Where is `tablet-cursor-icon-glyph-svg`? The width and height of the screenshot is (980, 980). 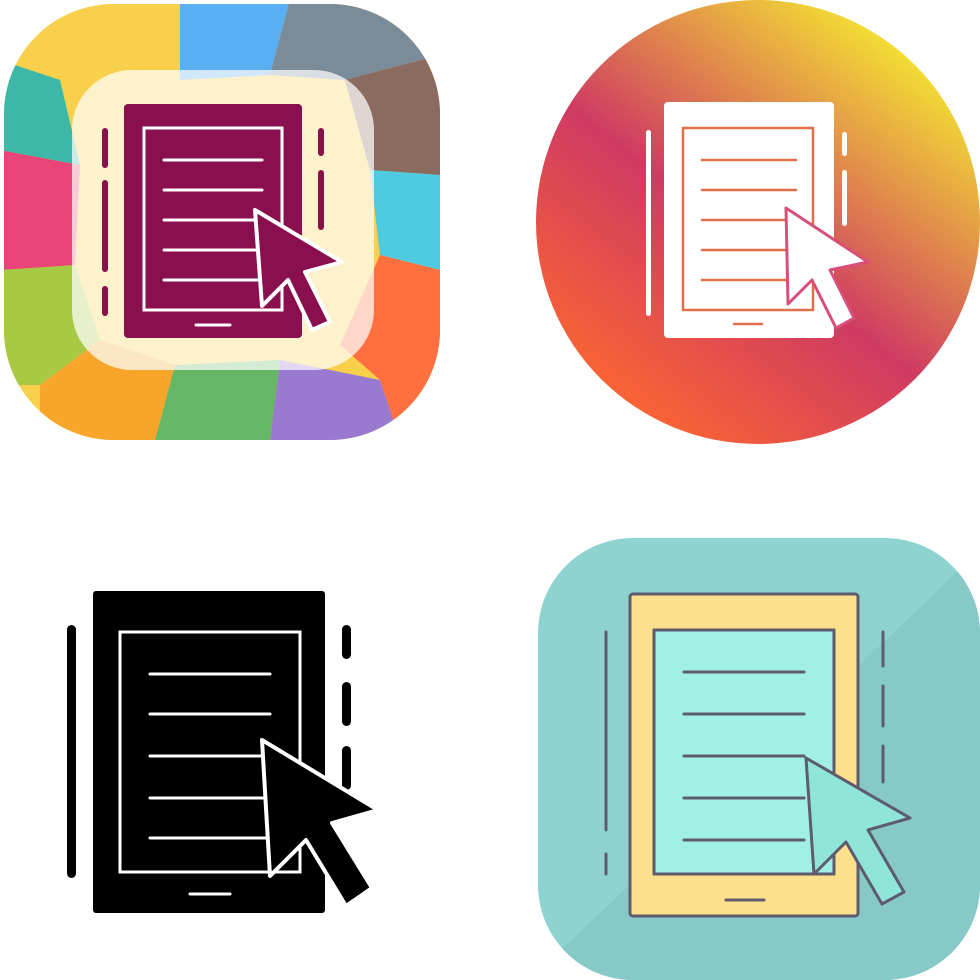
tablet-cursor-icon-glyph-svg is located at coordinates (223, 752).